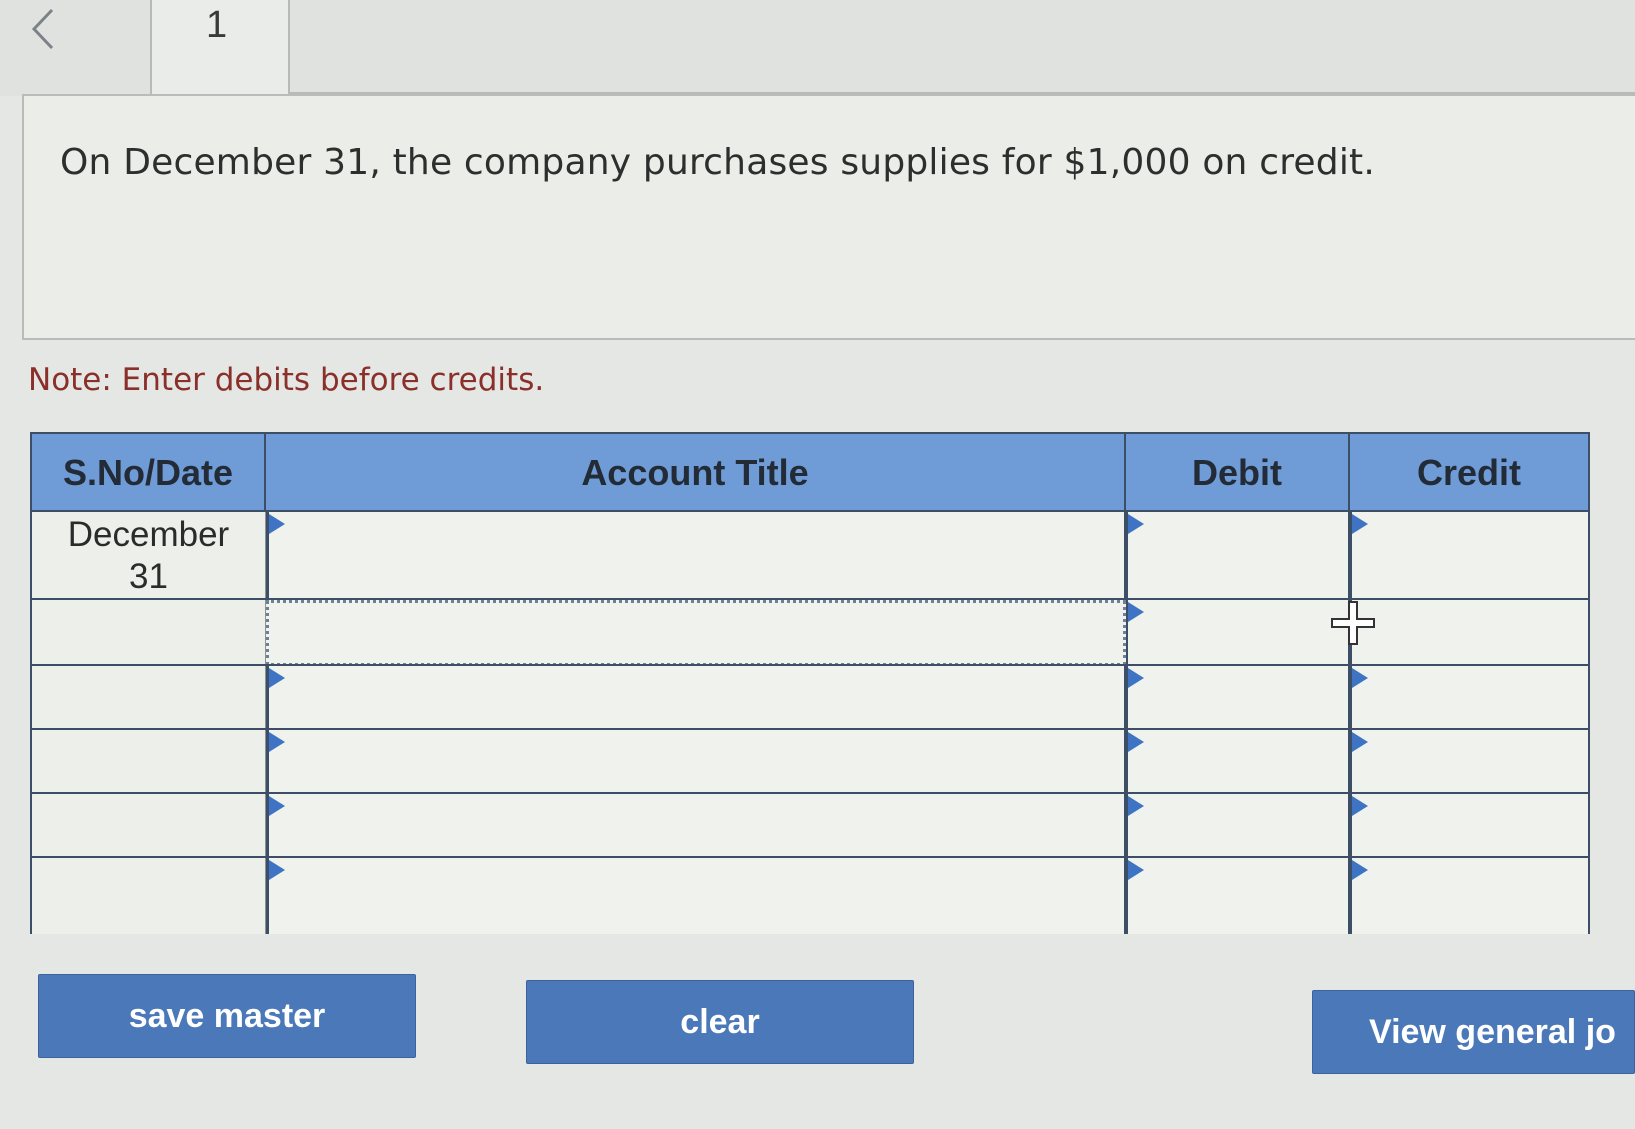  What do you see at coordinates (46, 29) in the screenshot?
I see `chevron-left-icon` at bounding box center [46, 29].